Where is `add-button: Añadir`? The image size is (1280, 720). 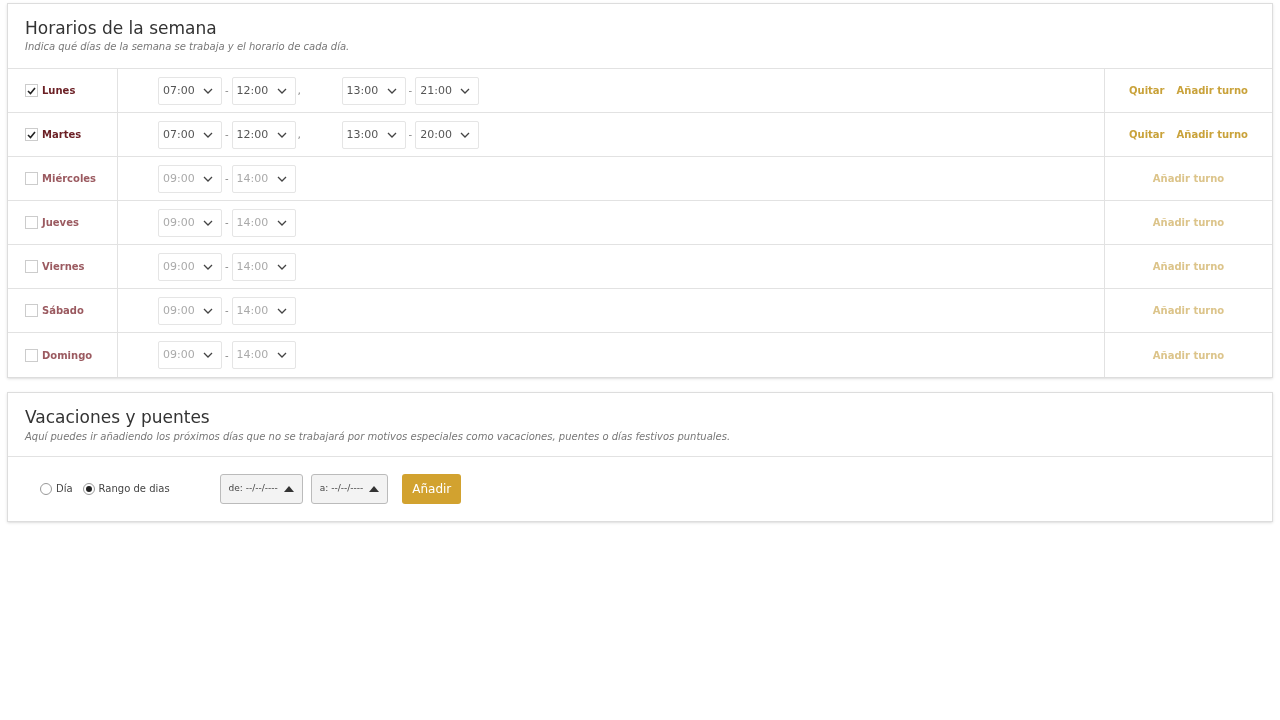 add-button: Añadir is located at coordinates (432, 488).